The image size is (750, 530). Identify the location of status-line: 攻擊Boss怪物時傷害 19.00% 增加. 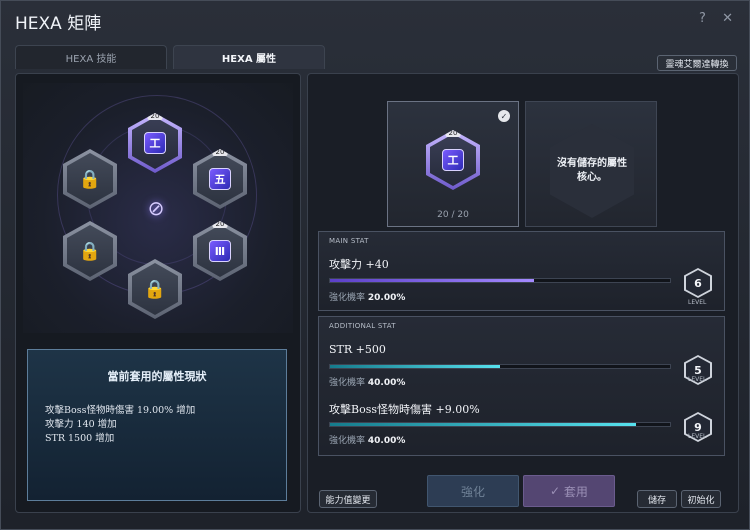
(120, 410).